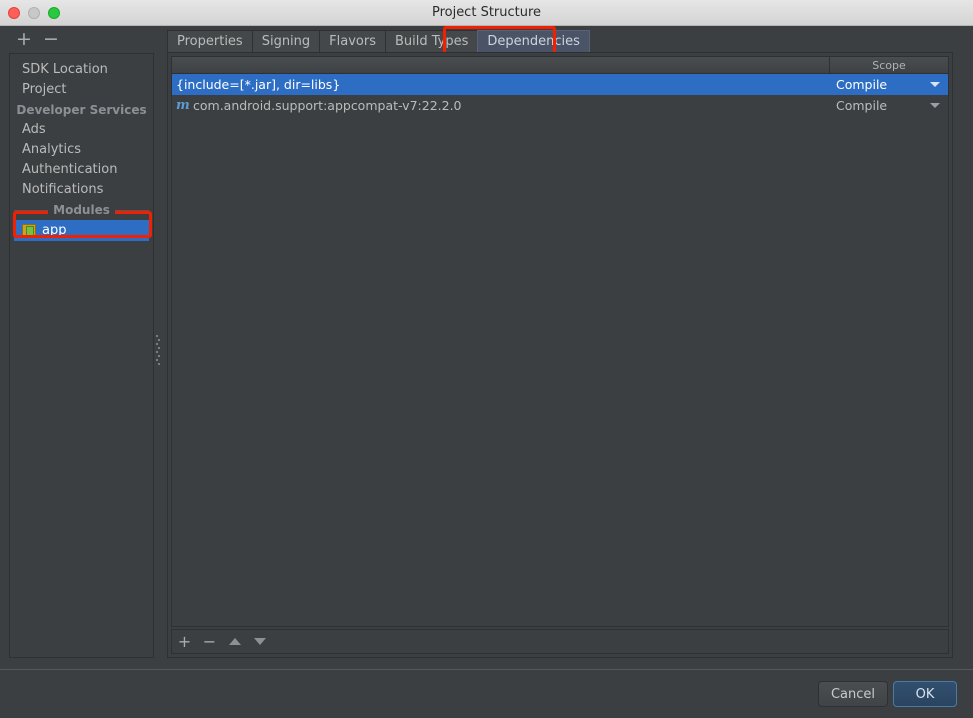 This screenshot has height=718, width=973. I want to click on tab-flavors: Flavors, so click(352, 41).